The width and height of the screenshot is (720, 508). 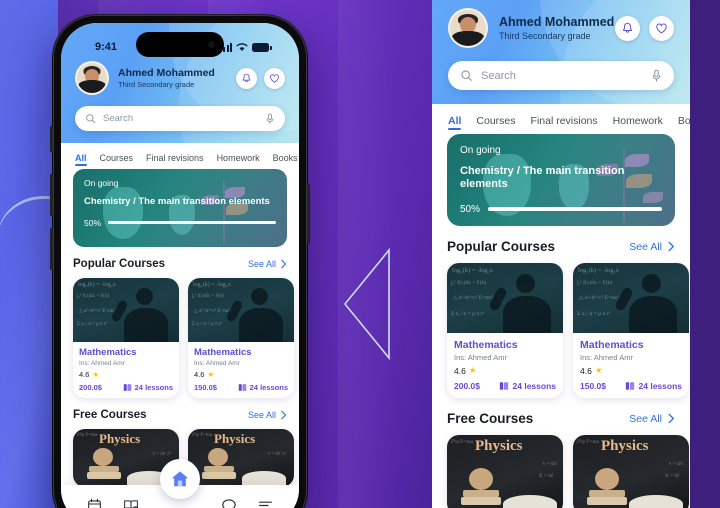 I want to click on section-title: Popular Courses, so click(x=119, y=264).